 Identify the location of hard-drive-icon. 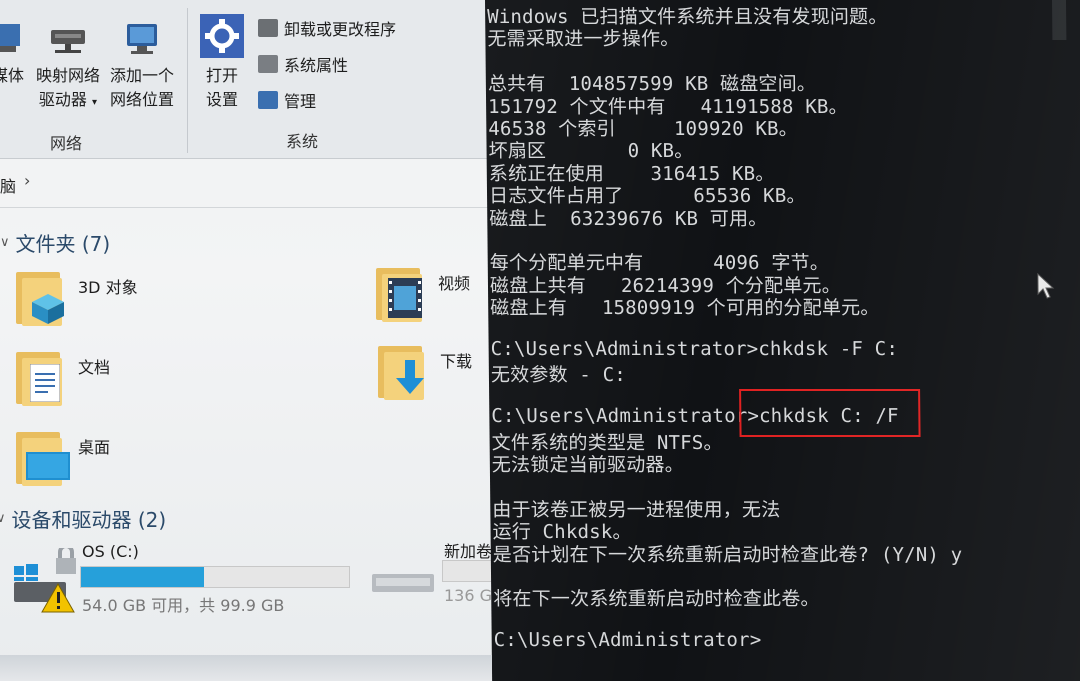
(403, 583).